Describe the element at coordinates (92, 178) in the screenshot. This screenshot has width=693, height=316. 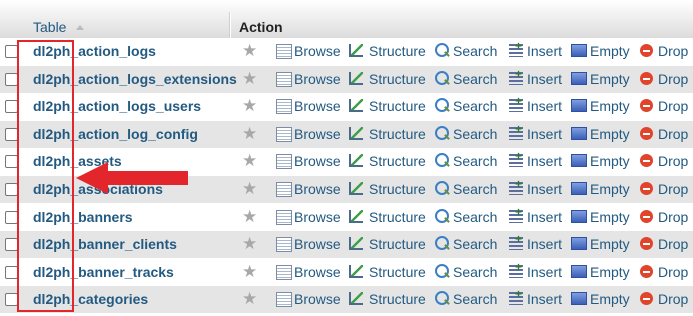
I see `arrow-head` at that location.